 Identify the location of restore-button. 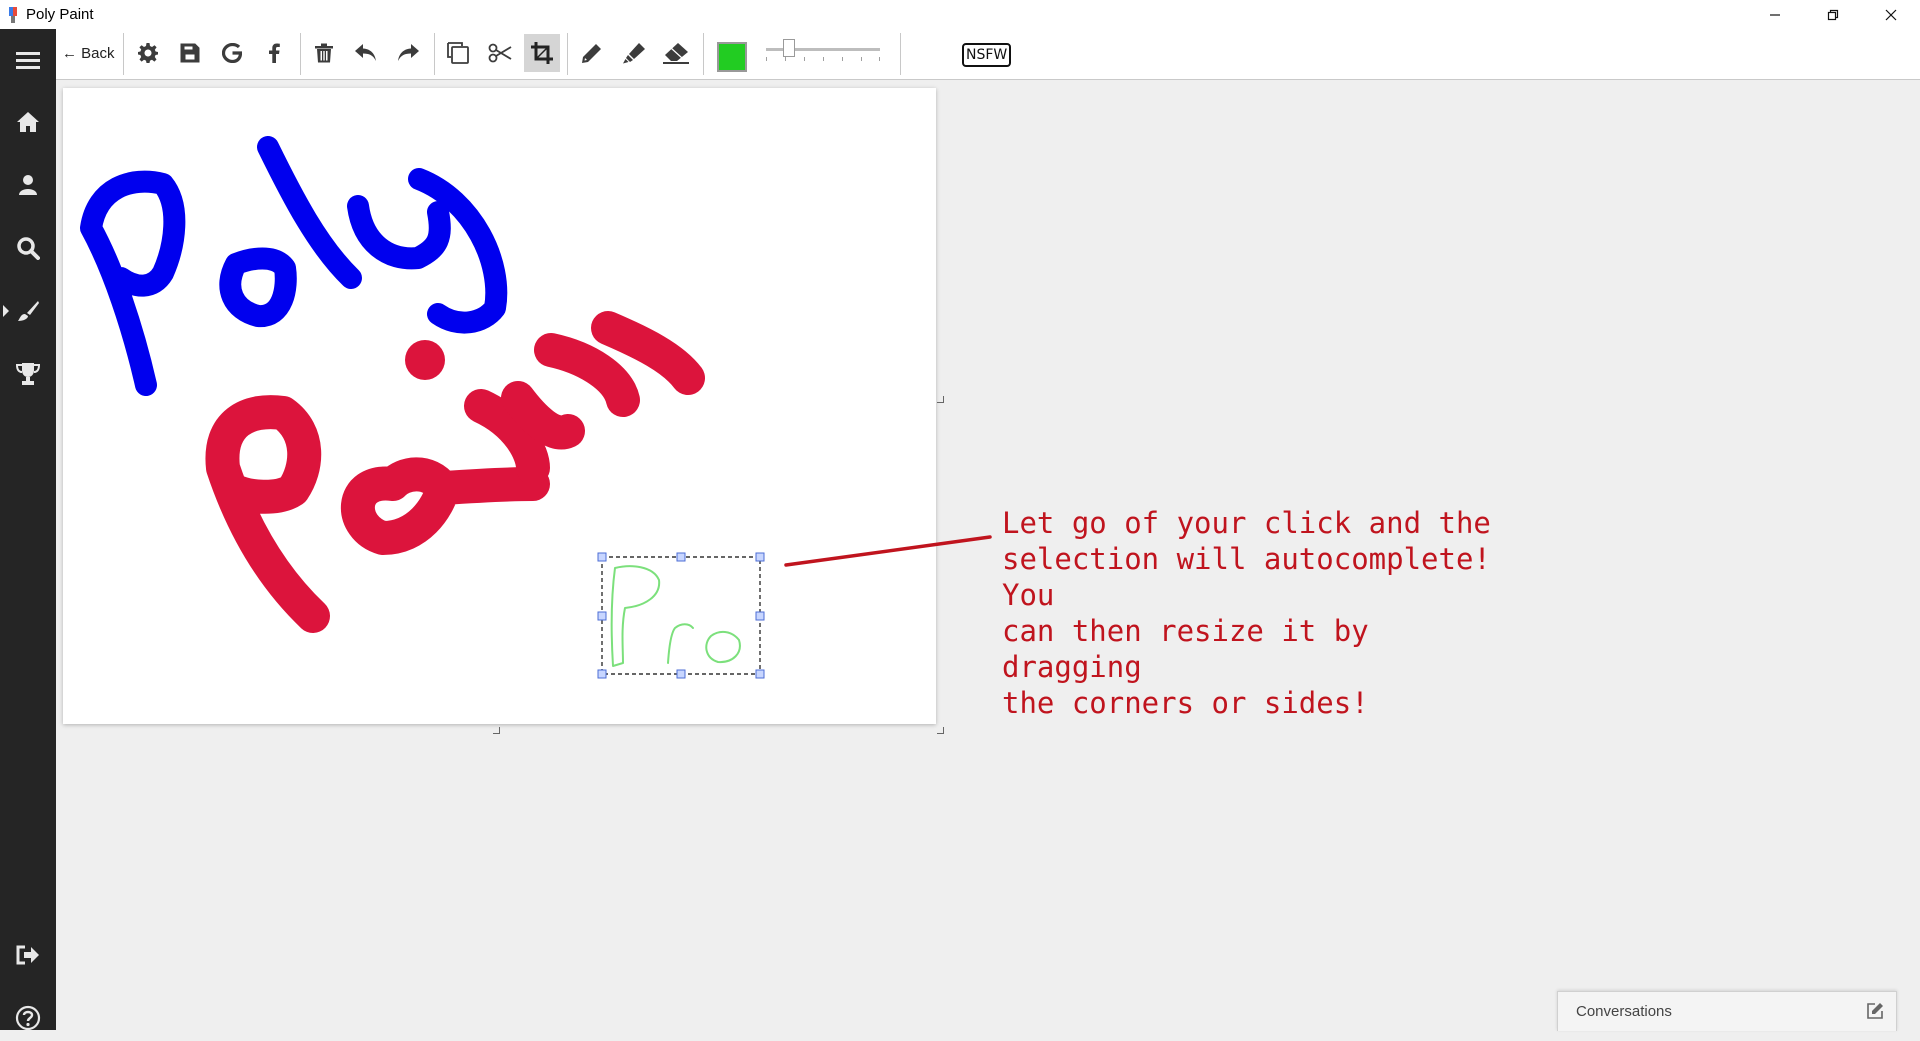
(1833, 14).